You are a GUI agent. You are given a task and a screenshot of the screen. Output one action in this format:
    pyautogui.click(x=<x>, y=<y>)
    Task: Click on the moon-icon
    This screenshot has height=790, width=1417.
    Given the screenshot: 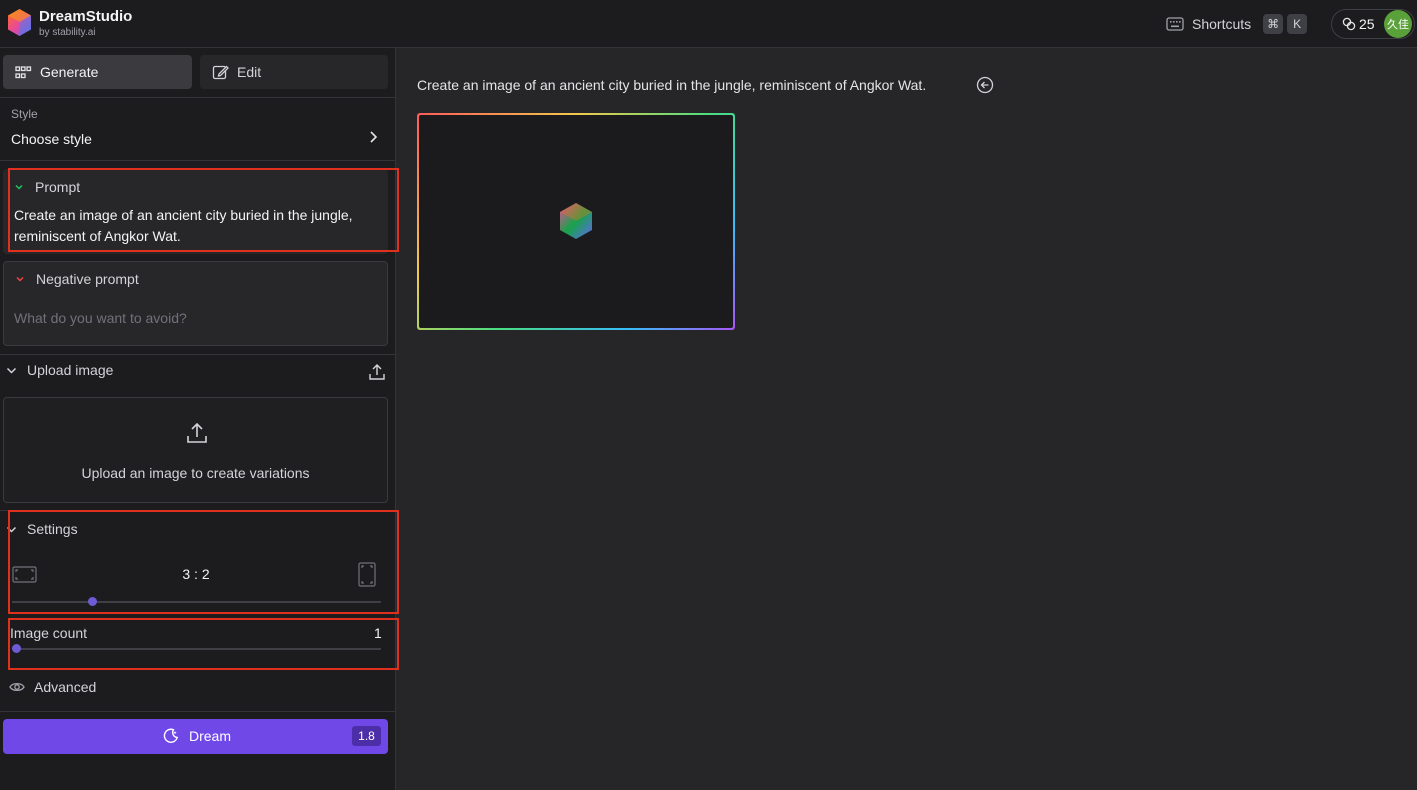 What is the action you would take?
    pyautogui.click(x=171, y=735)
    